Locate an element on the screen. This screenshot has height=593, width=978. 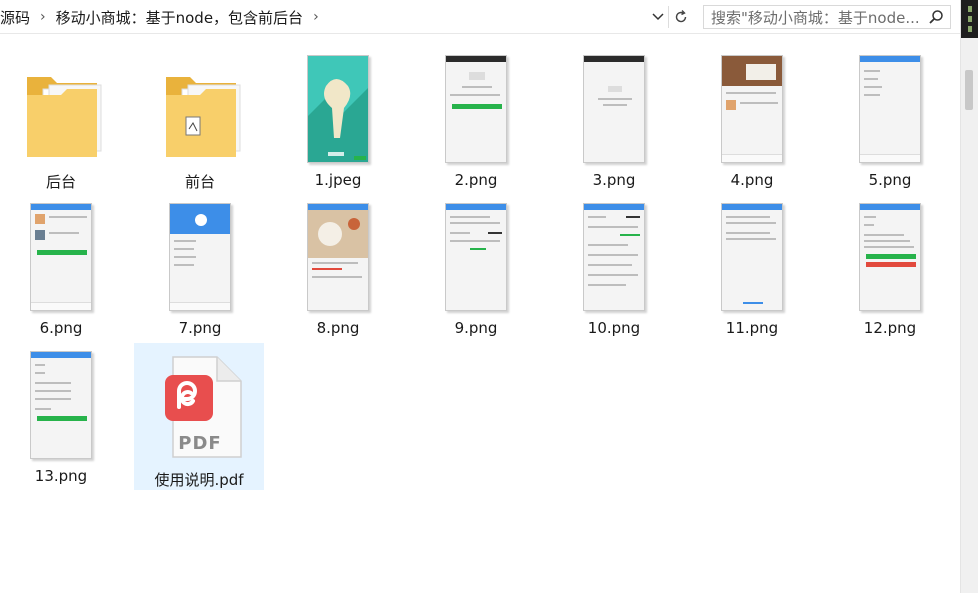
file-label: 9.png is located at coordinates (476, 328).